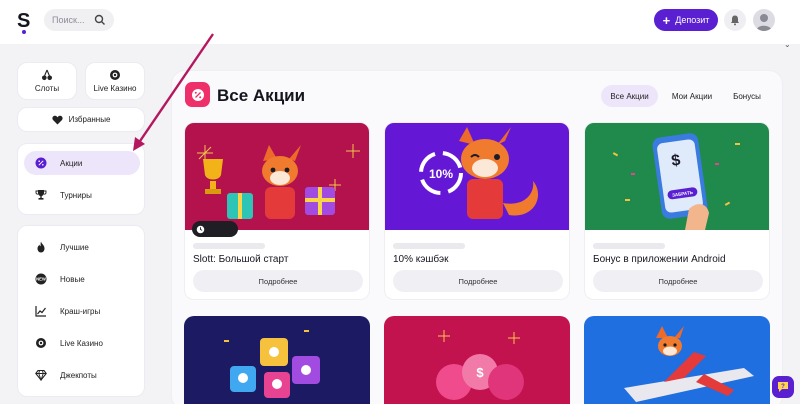 The height and width of the screenshot is (404, 800). I want to click on percent-badge-icon, so click(197, 94).